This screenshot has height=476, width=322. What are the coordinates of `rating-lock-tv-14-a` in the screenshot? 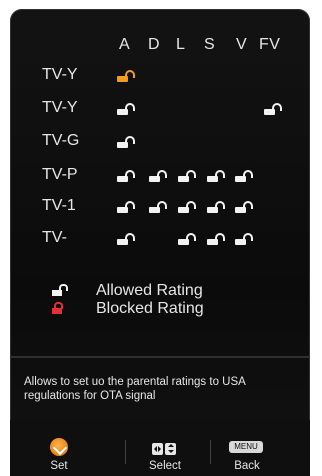 It's located at (126, 207).